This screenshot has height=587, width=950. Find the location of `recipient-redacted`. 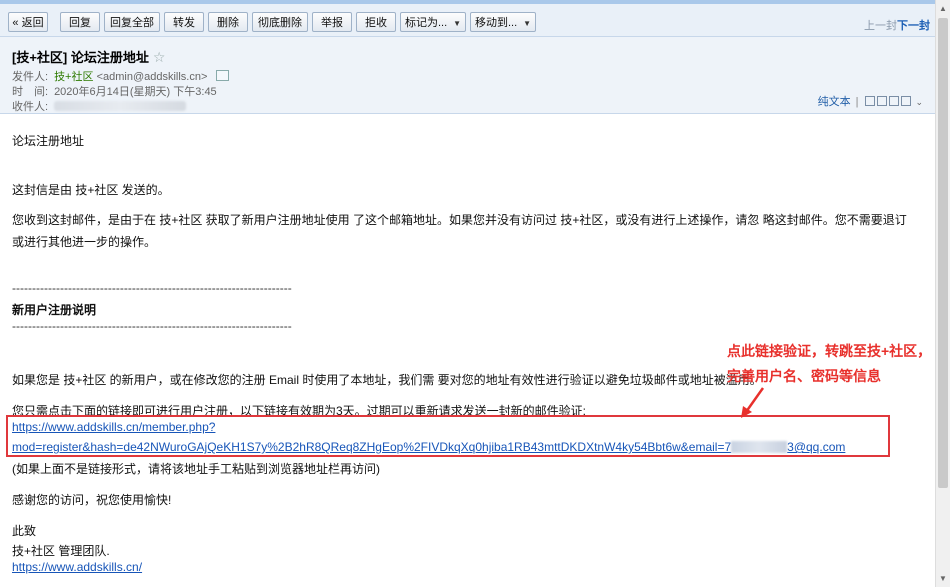

recipient-redacted is located at coordinates (120, 106).